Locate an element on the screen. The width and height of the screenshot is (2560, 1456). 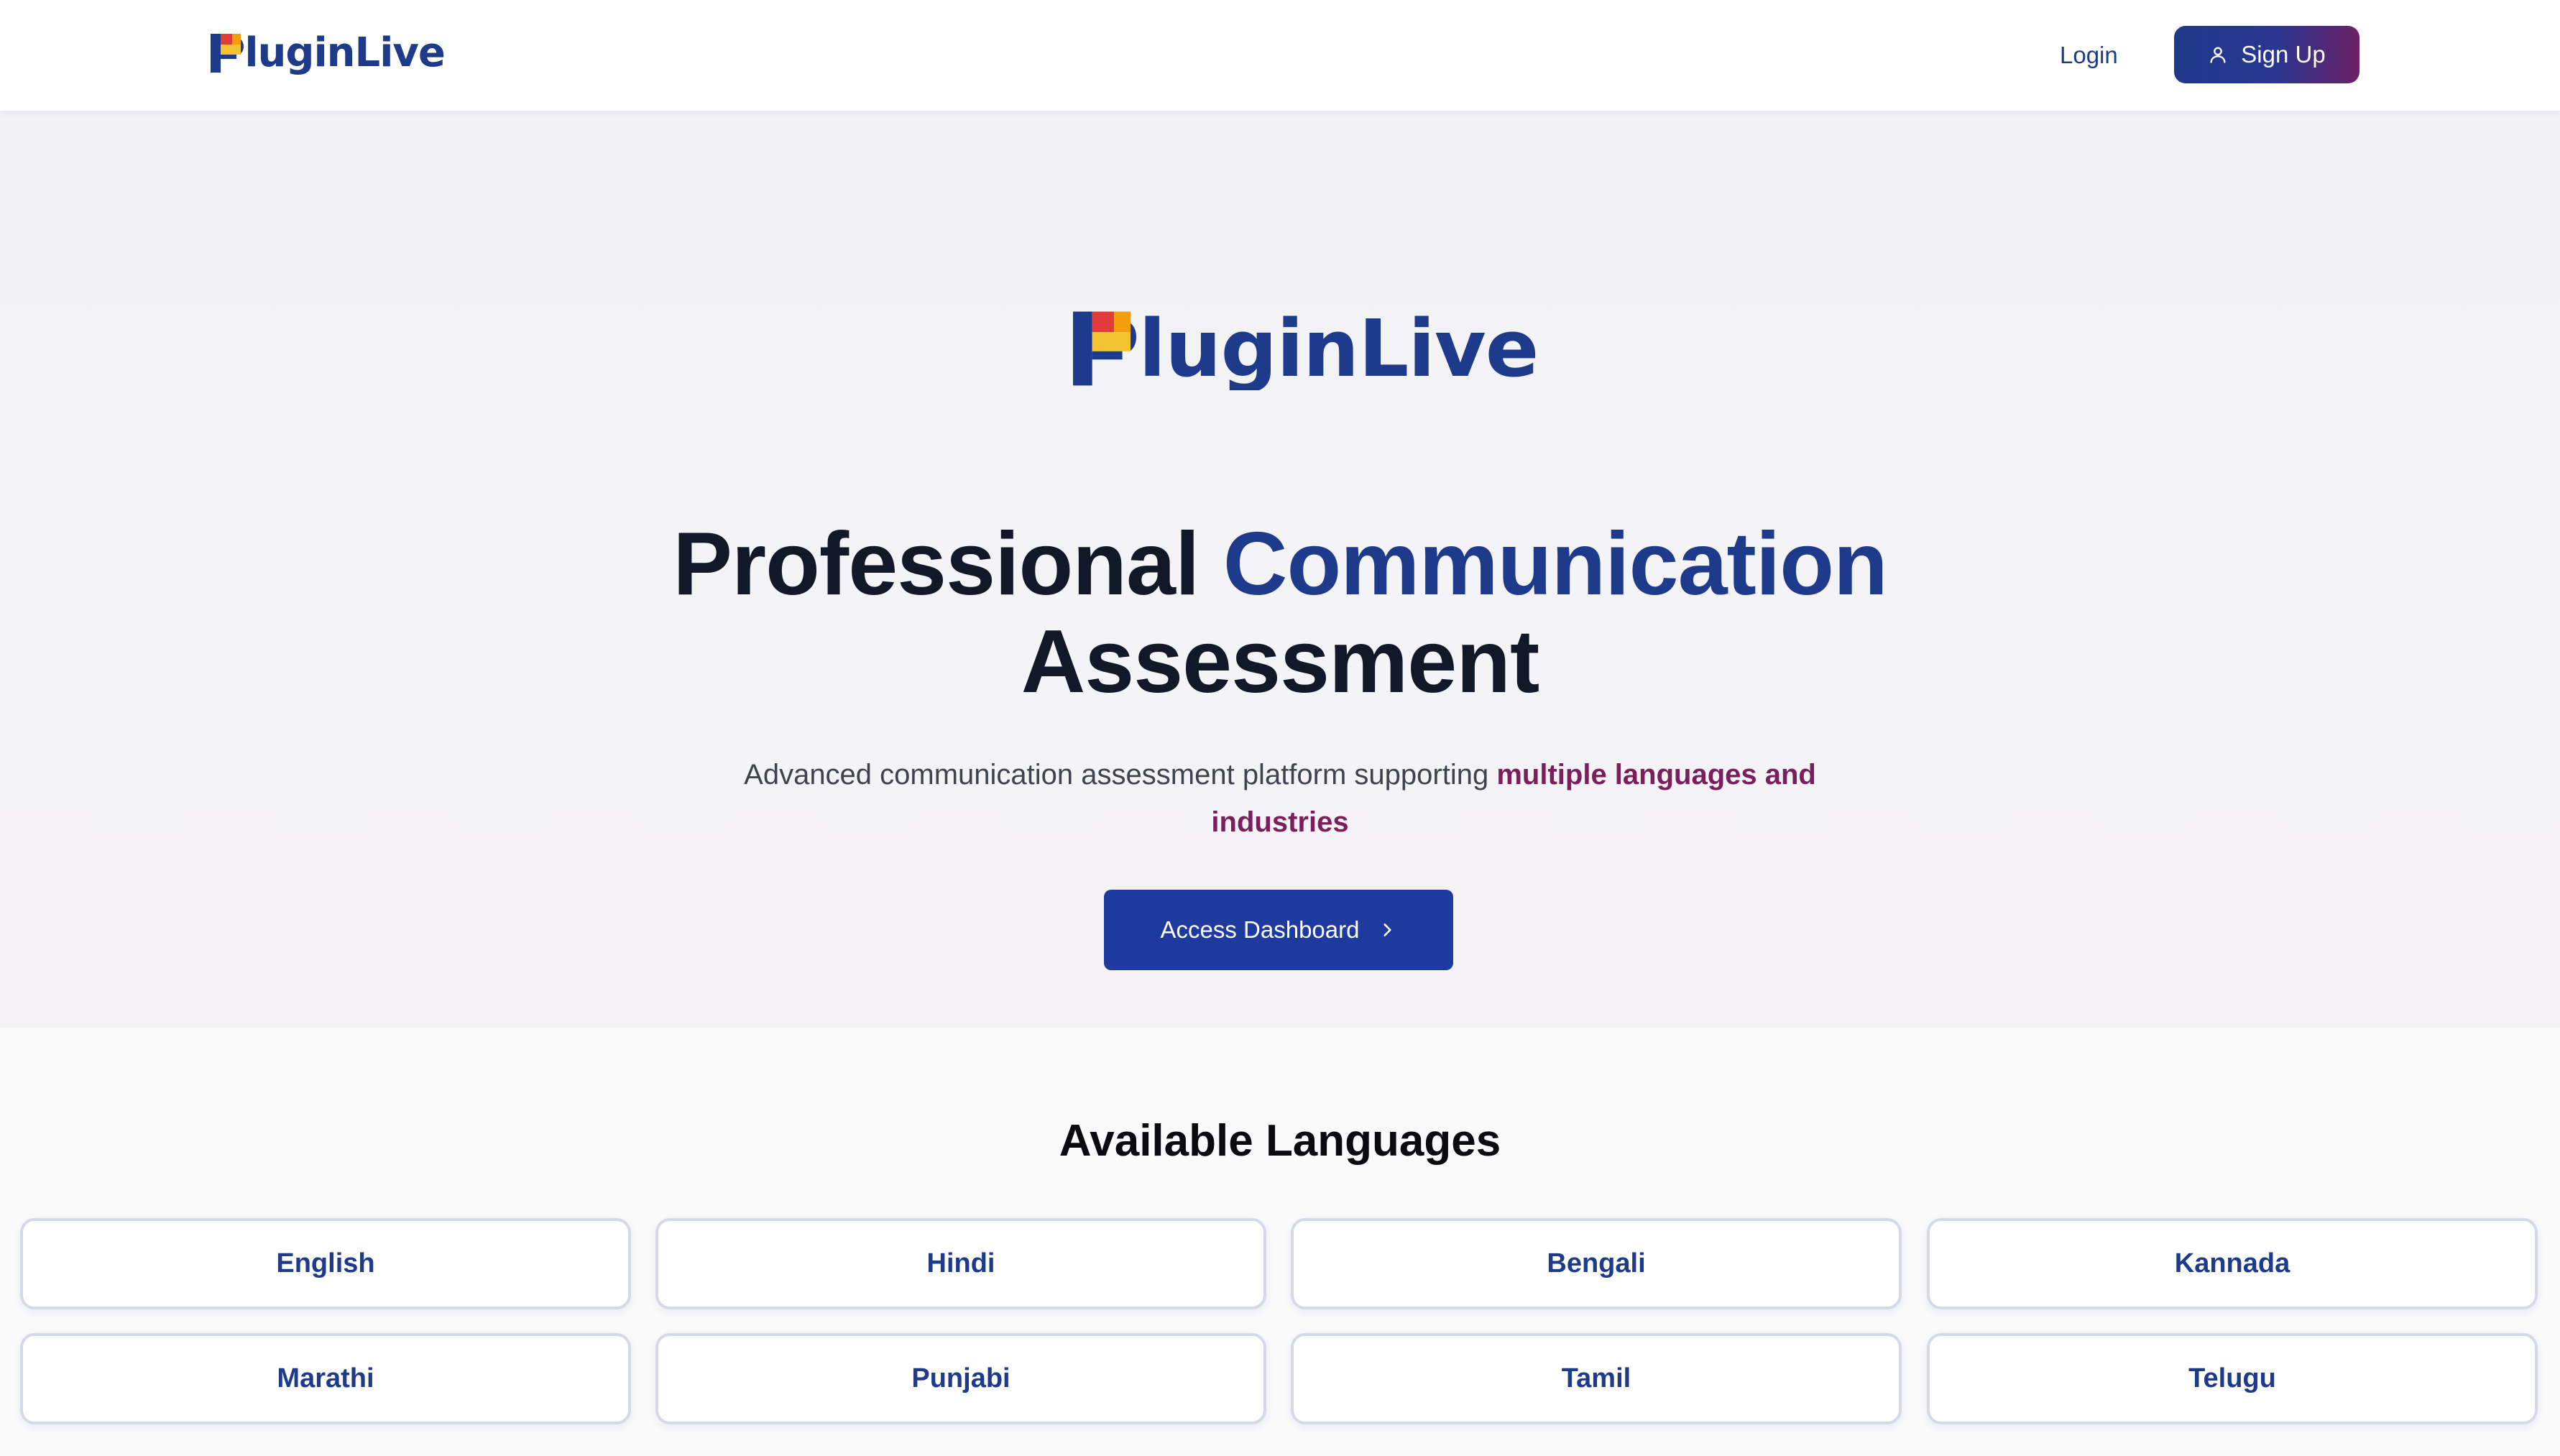
language-card-bengali: Bengali is located at coordinates (1596, 1263).